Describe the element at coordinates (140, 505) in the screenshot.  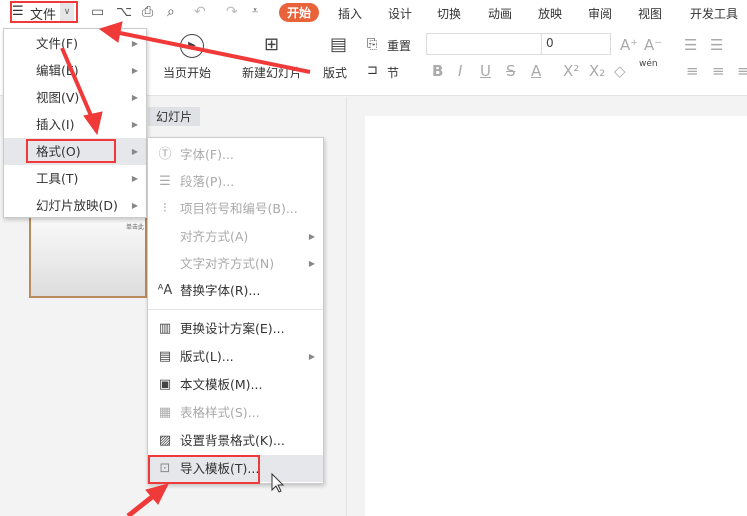
I see `arrow-to-import` at that location.